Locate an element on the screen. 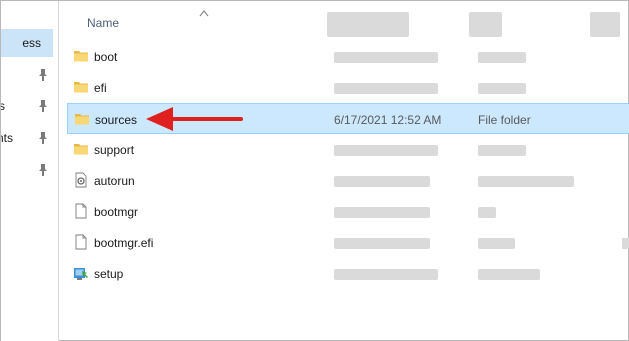 The width and height of the screenshot is (629, 341). file-name: autorun is located at coordinates (114, 181).